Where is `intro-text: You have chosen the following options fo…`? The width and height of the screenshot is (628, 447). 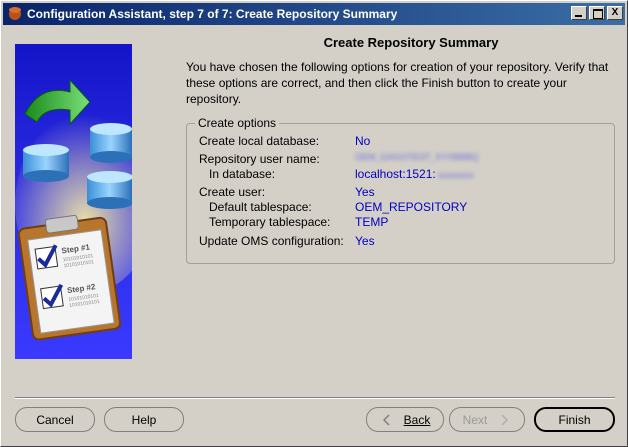 intro-text: You have chosen the following options fo… is located at coordinates (397, 83).